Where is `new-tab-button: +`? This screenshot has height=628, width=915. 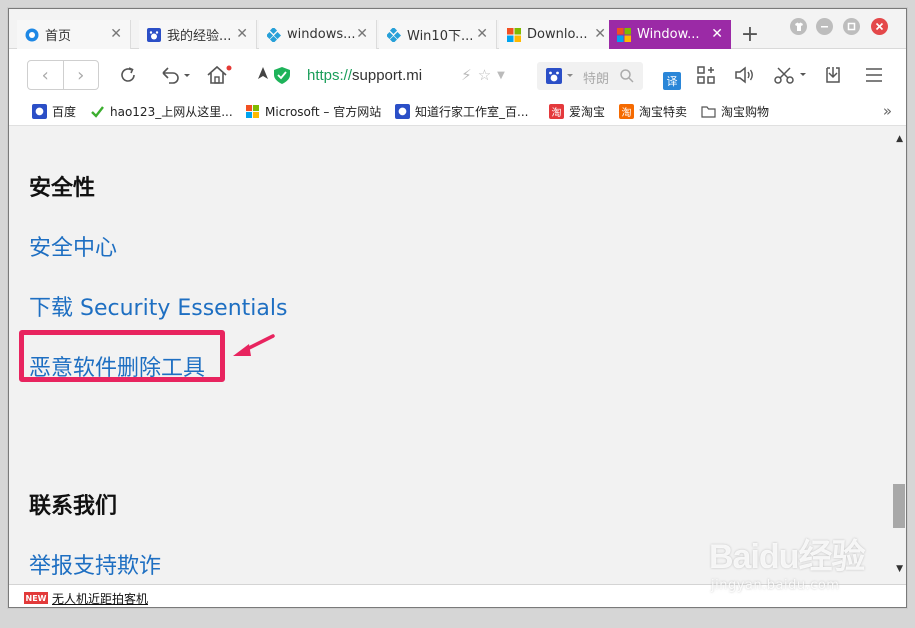 new-tab-button: + is located at coordinates (750, 34).